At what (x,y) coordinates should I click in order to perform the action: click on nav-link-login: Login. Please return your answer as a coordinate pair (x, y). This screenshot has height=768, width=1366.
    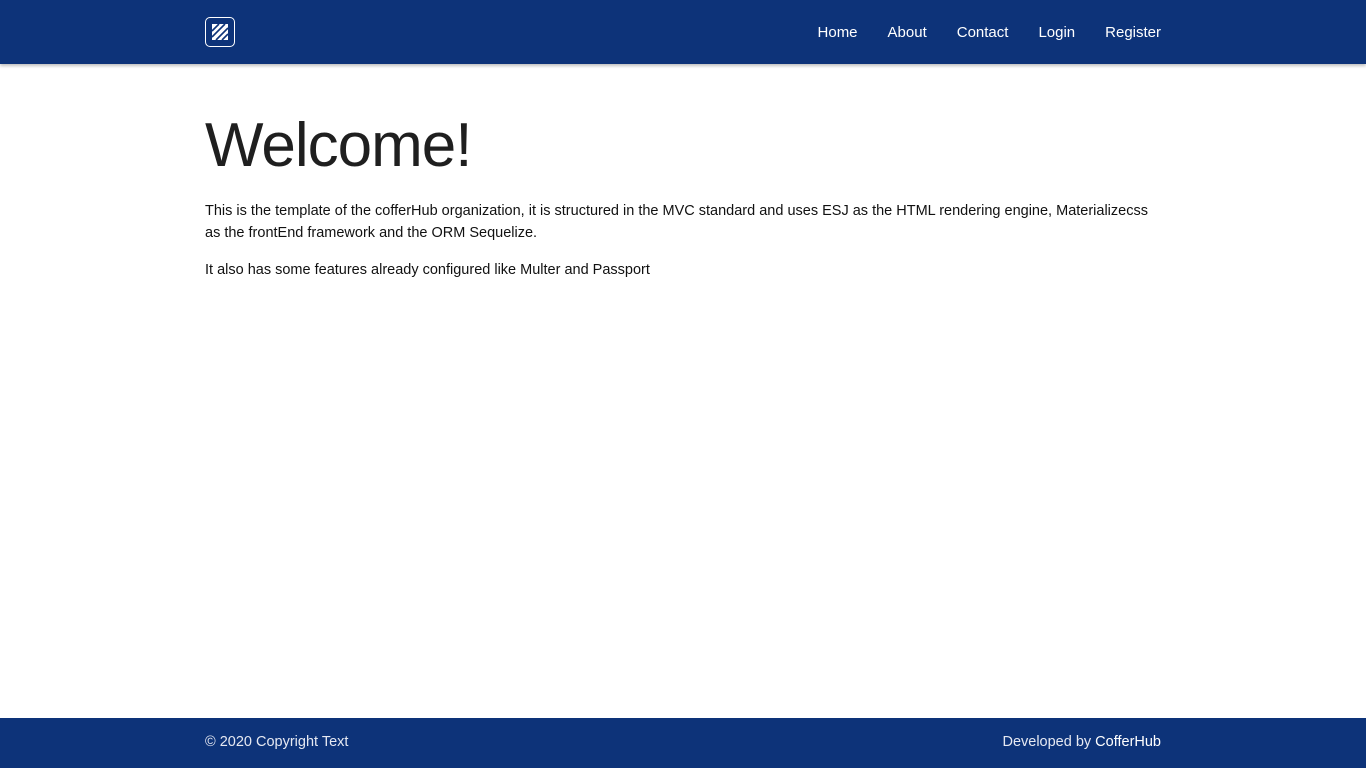
    Looking at the image, I should click on (1056, 32).